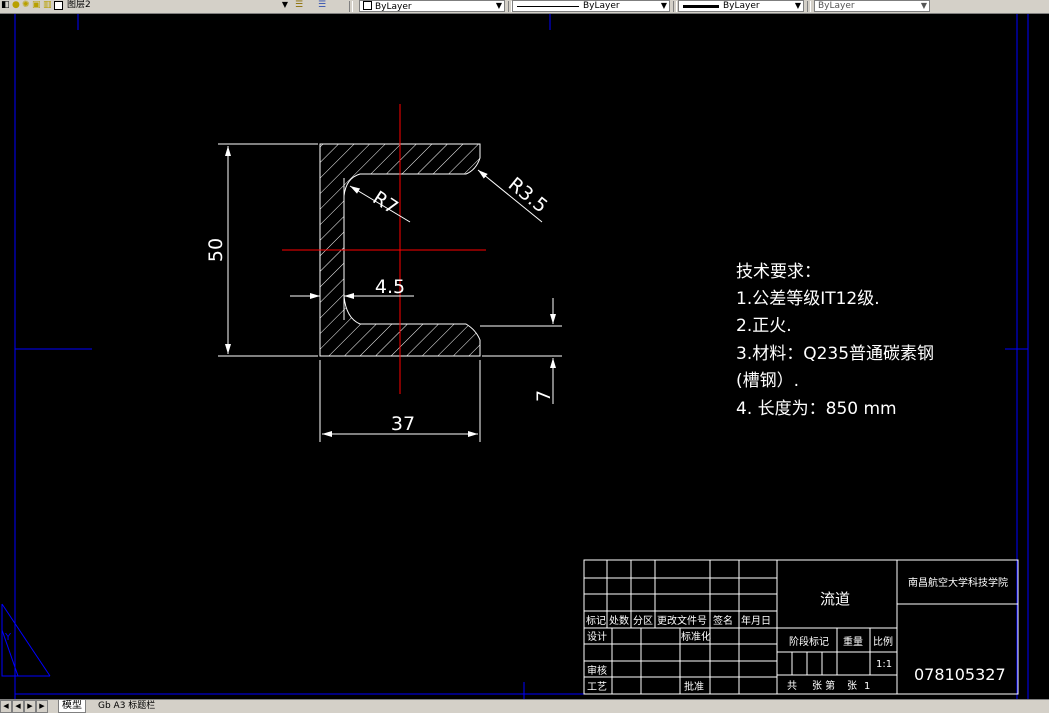 The image size is (1049, 713). What do you see at coordinates (216, 250) in the screenshot?
I see `dim-height-text: 50` at bounding box center [216, 250].